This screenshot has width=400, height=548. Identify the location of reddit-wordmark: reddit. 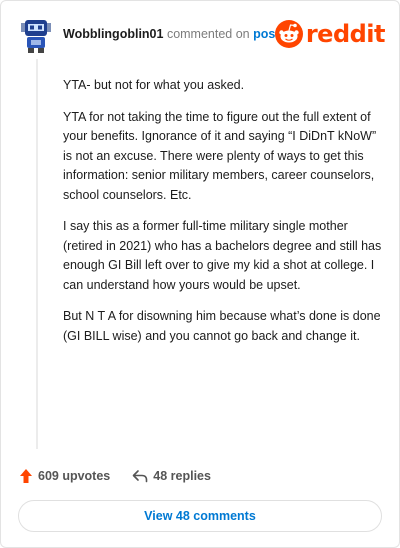
(345, 34).